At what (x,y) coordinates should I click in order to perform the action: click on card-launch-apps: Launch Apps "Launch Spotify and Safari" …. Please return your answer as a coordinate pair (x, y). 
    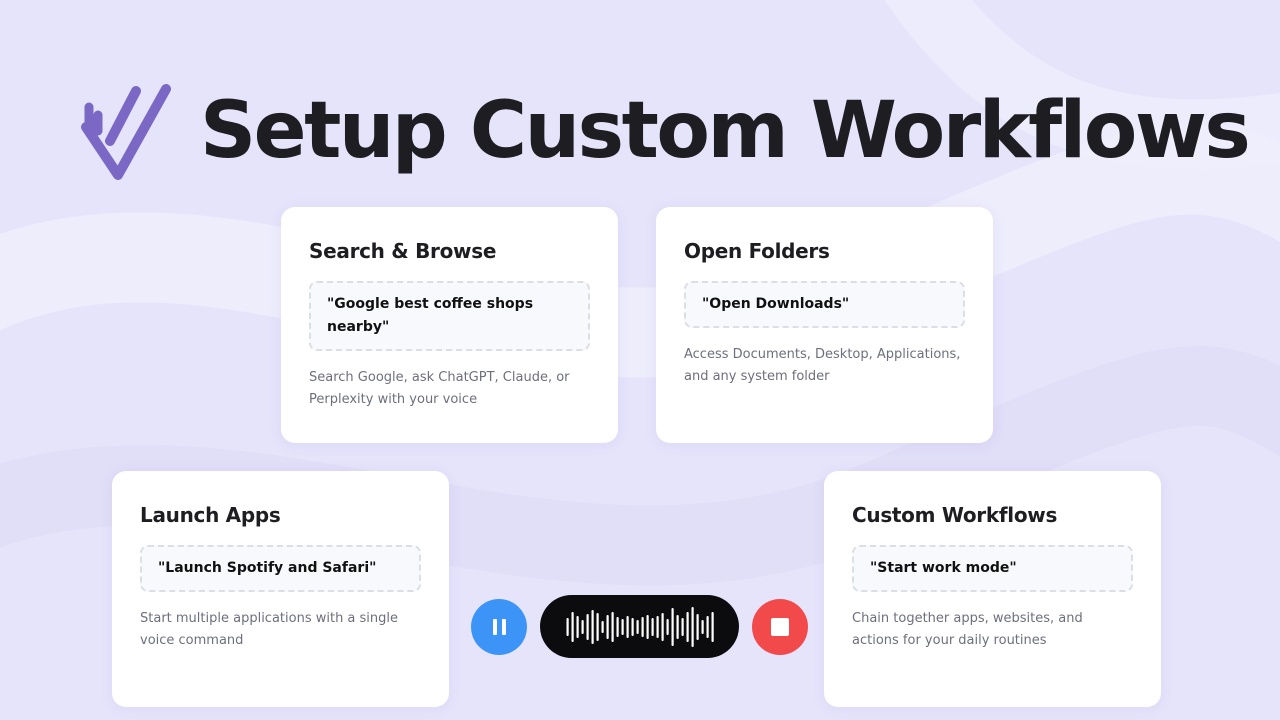
    Looking at the image, I should click on (280, 589).